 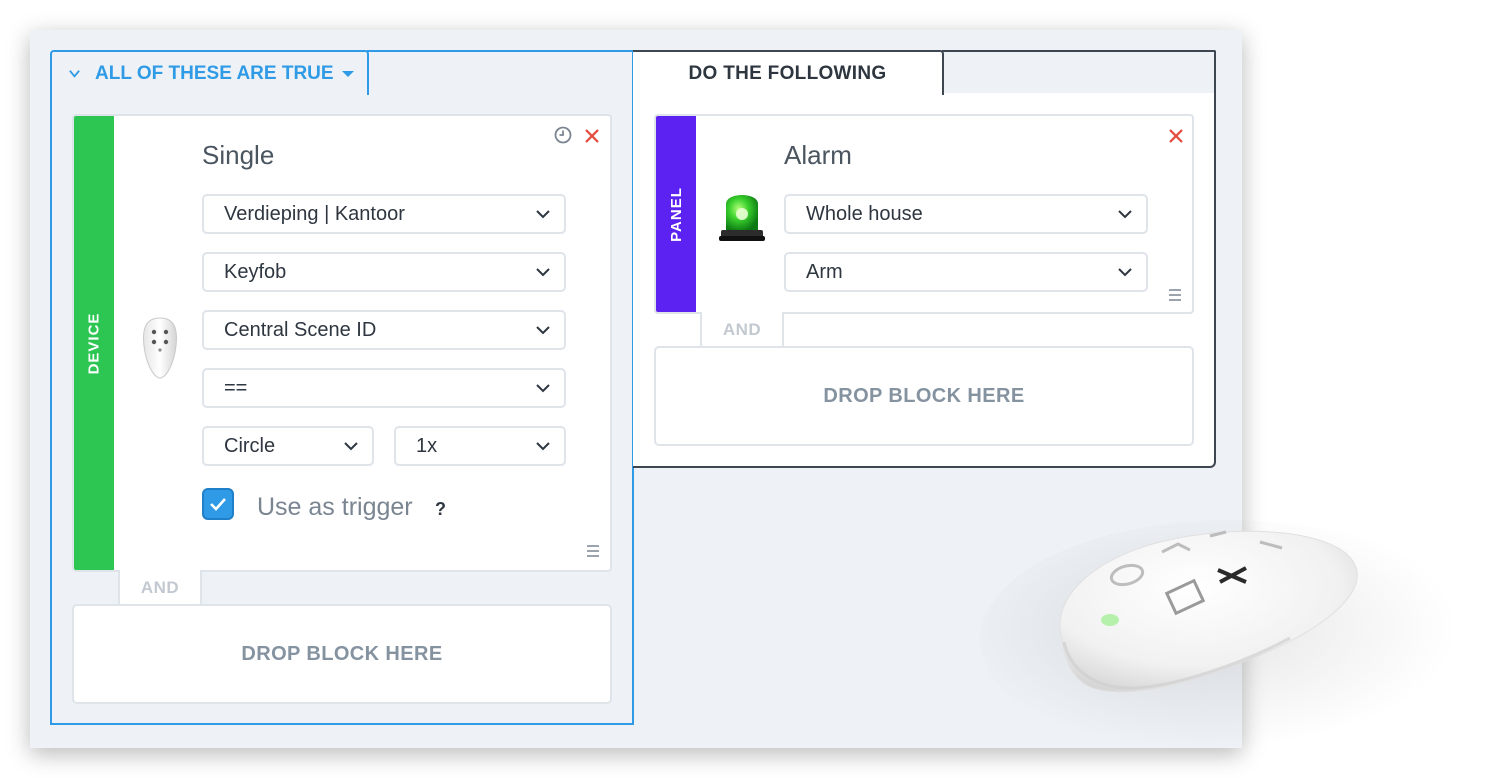 What do you see at coordinates (74, 73) in the screenshot?
I see `collapse-chevron-icon` at bounding box center [74, 73].